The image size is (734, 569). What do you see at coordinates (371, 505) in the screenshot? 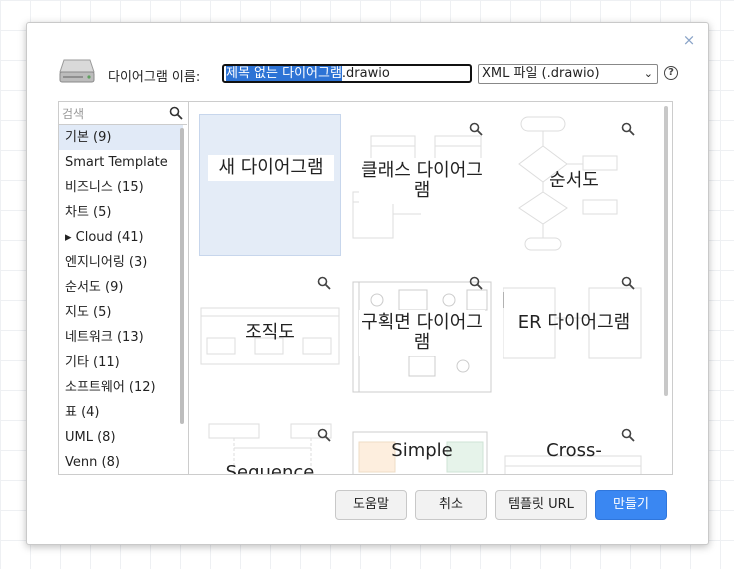
I see `help-button: 도움말` at bounding box center [371, 505].